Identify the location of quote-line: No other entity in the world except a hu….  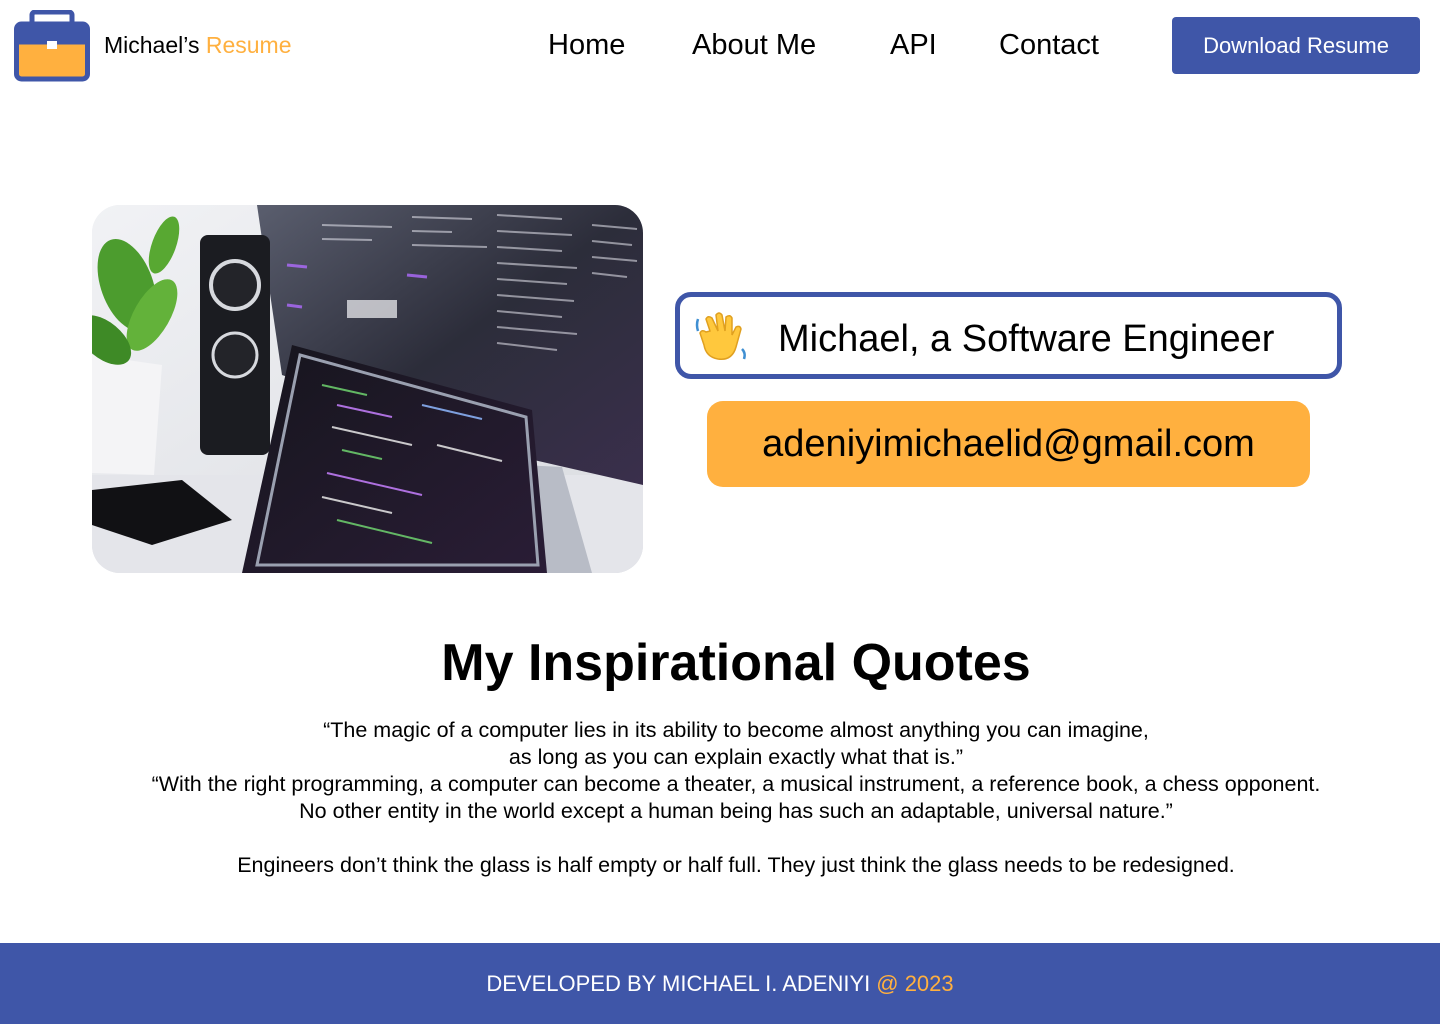
(736, 811).